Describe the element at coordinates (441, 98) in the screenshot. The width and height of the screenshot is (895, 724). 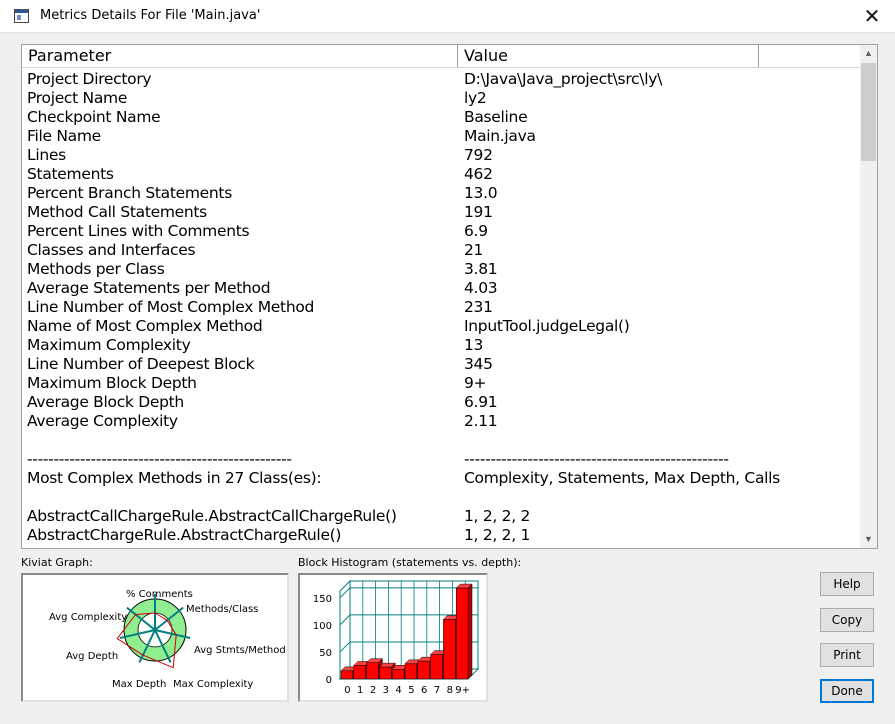
I see `table-row: Project Name ly2` at that location.